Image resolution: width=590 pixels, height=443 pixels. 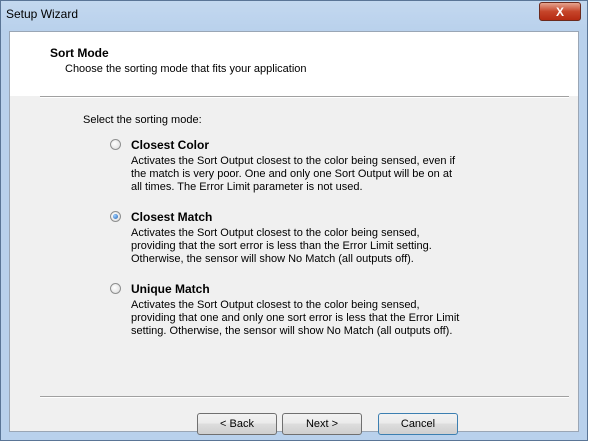 What do you see at coordinates (304, 397) in the screenshot?
I see `footer-divider` at bounding box center [304, 397].